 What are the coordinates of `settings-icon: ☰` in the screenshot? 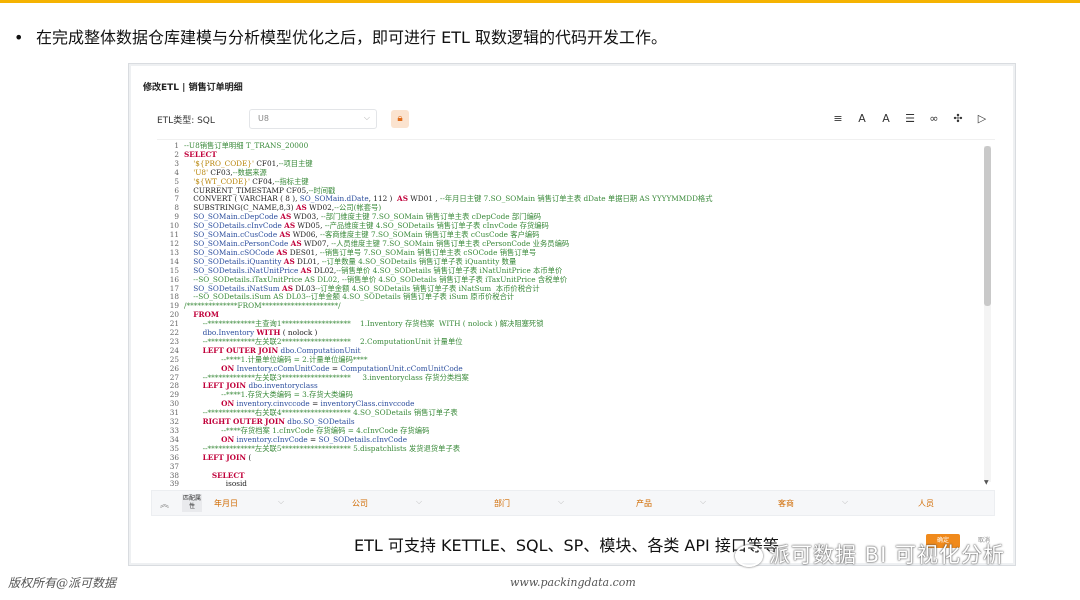 It's located at (910, 119).